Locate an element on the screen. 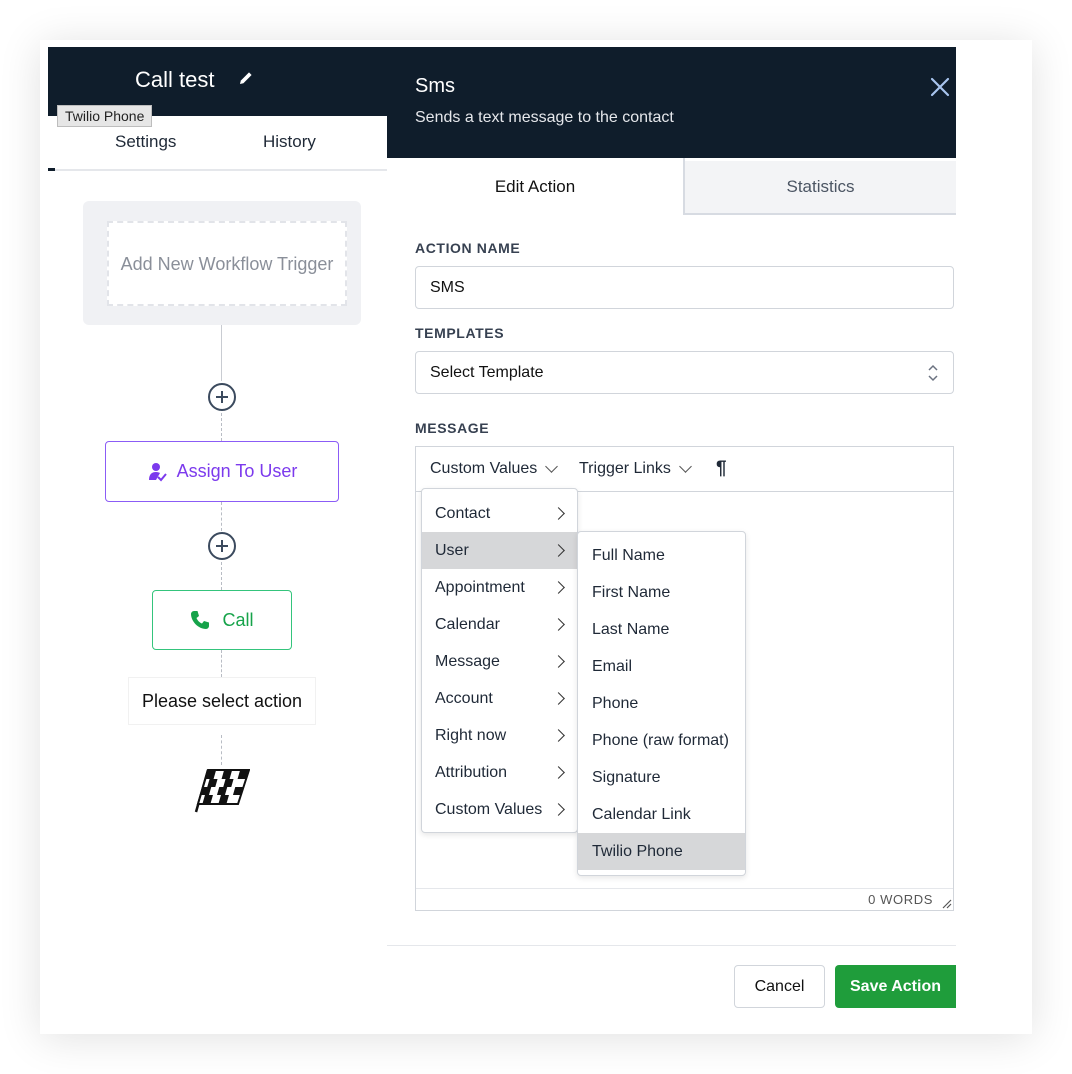 The width and height of the screenshot is (1072, 1074). select-arrows-icon is located at coordinates (933, 373).